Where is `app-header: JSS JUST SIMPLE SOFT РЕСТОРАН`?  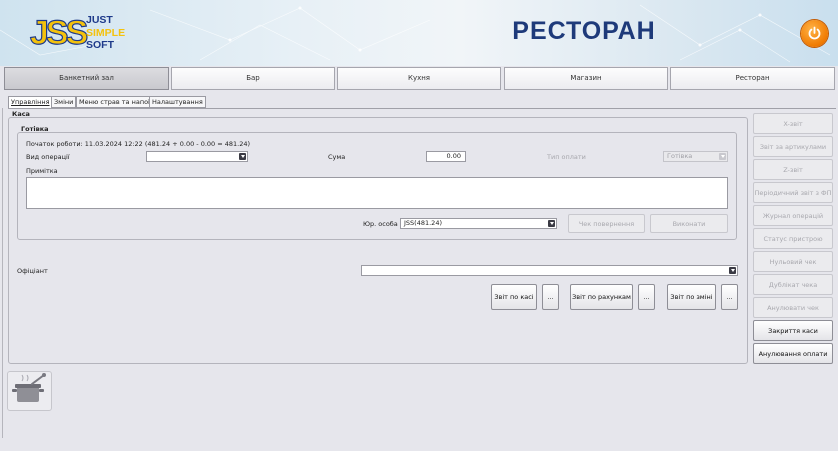
app-header: JSS JUST SIMPLE SOFT РЕСТОРАН is located at coordinates (419, 33).